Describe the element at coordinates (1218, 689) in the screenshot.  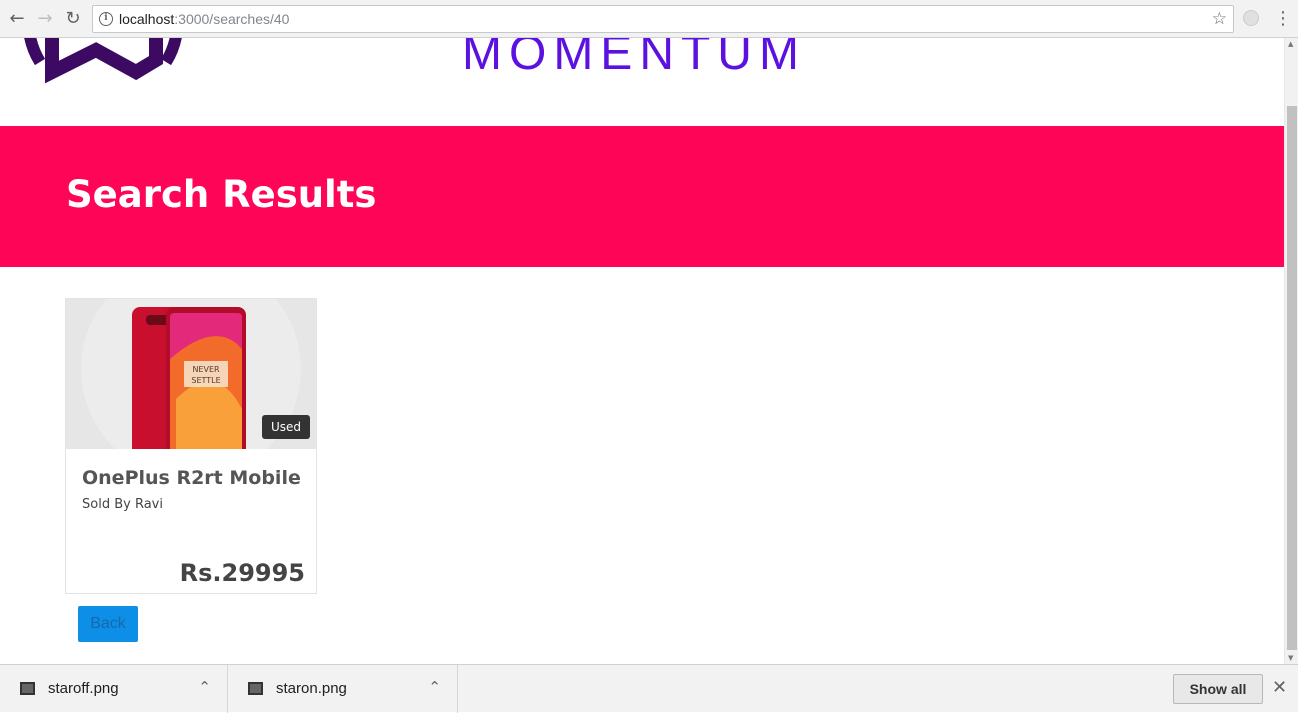
I see `show-all-button: Show all` at that location.